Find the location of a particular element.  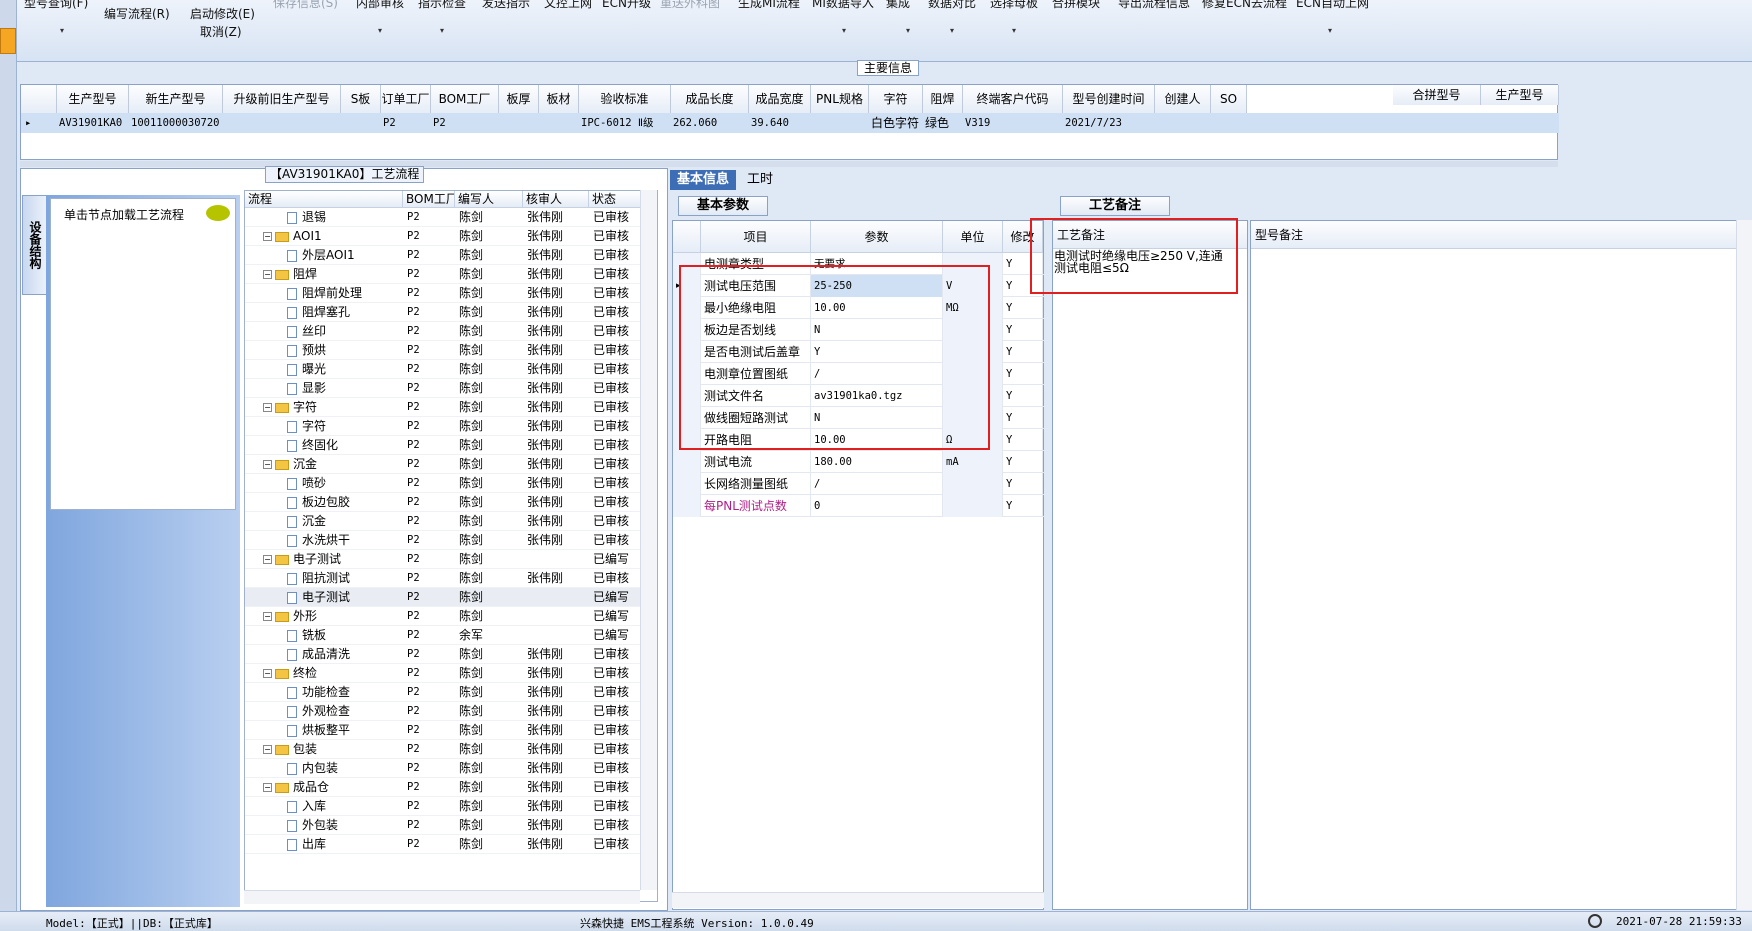

tree-row: 外包装 P2 陈剑 张伟刚 已审核 is located at coordinates (445, 825).